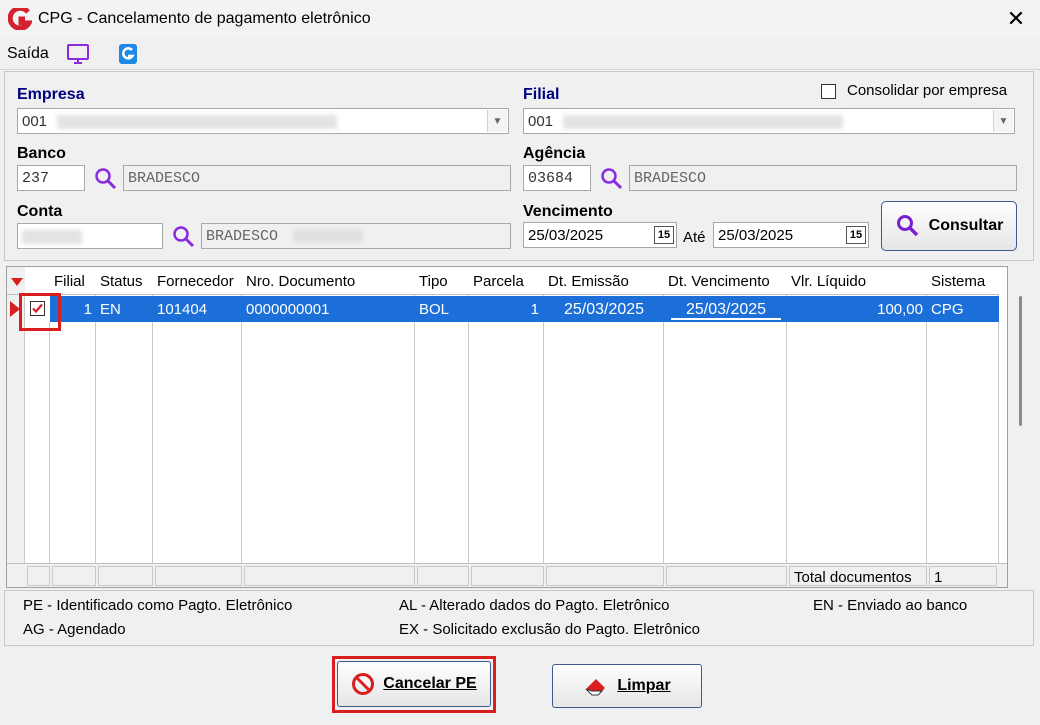 The height and width of the screenshot is (725, 1040). What do you see at coordinates (1020, 427) in the screenshot?
I see `grid-scrollbar` at bounding box center [1020, 427].